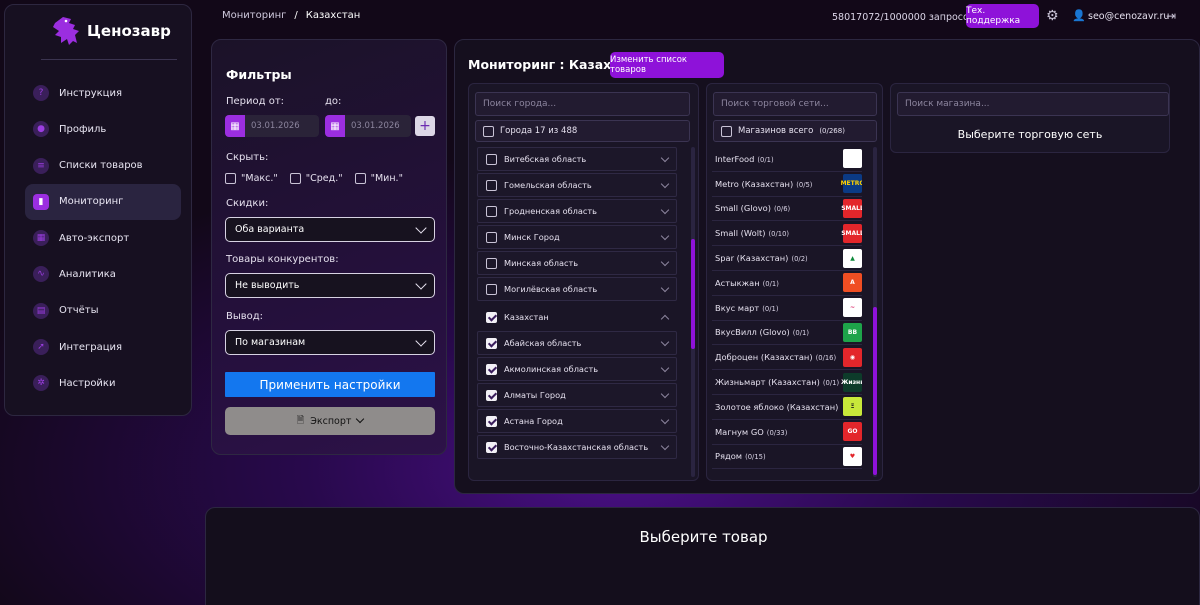 The width and height of the screenshot is (1200, 605). I want to click on region-scrollbar, so click(693, 312).